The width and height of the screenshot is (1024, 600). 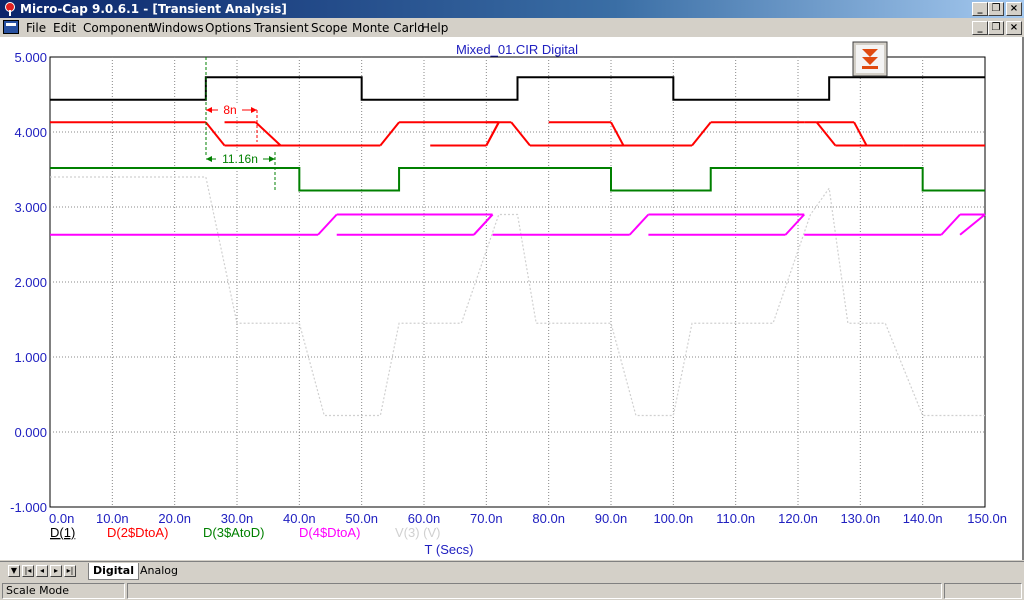 What do you see at coordinates (237, 518) in the screenshot?
I see `x-tick-label: 30.0n` at bounding box center [237, 518].